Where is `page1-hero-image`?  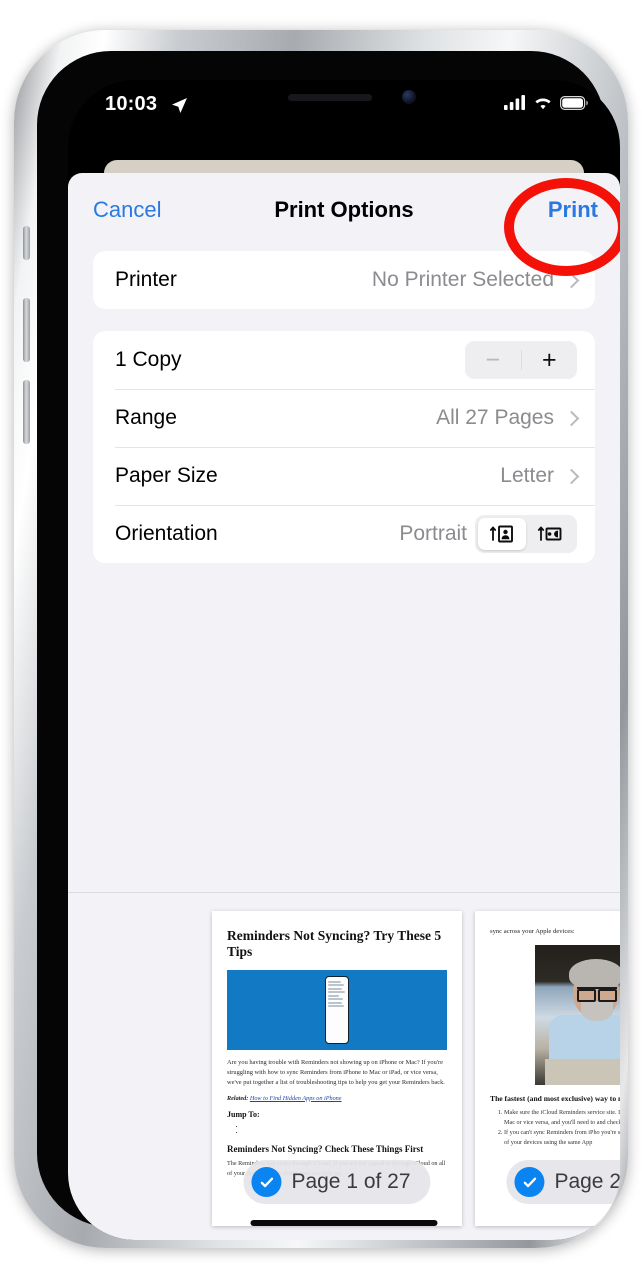 page1-hero-image is located at coordinates (337, 1009).